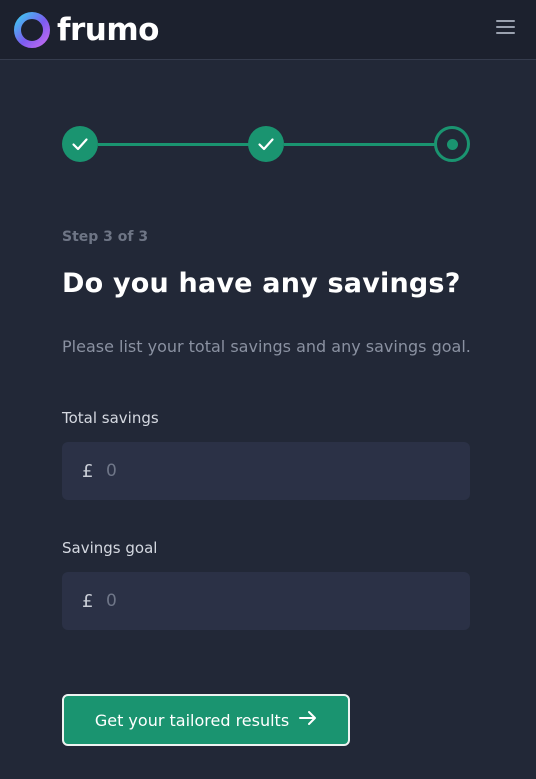 This screenshot has width=536, height=779. What do you see at coordinates (261, 283) in the screenshot?
I see `page-title: Do you have any savings?` at bounding box center [261, 283].